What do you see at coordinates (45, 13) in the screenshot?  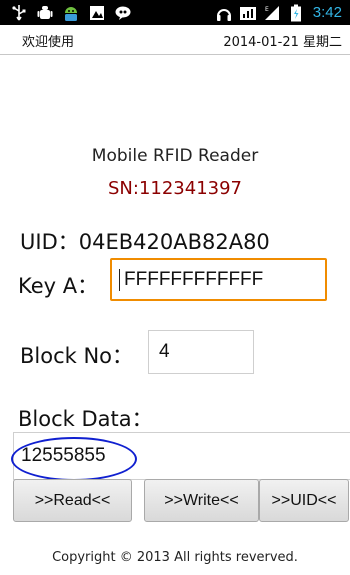 I see `android-debug-icon` at bounding box center [45, 13].